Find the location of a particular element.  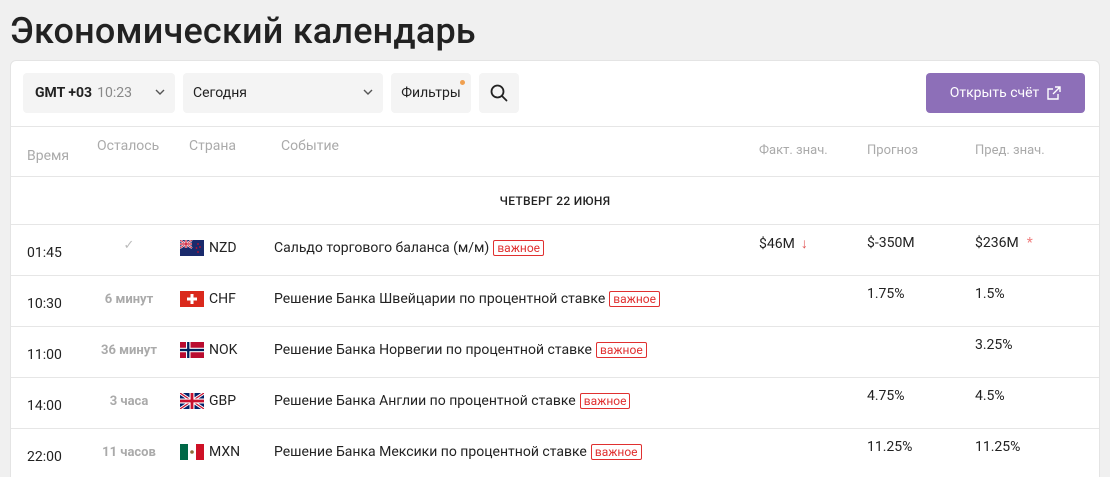

row-forecast: 1.75% is located at coordinates (886, 294).